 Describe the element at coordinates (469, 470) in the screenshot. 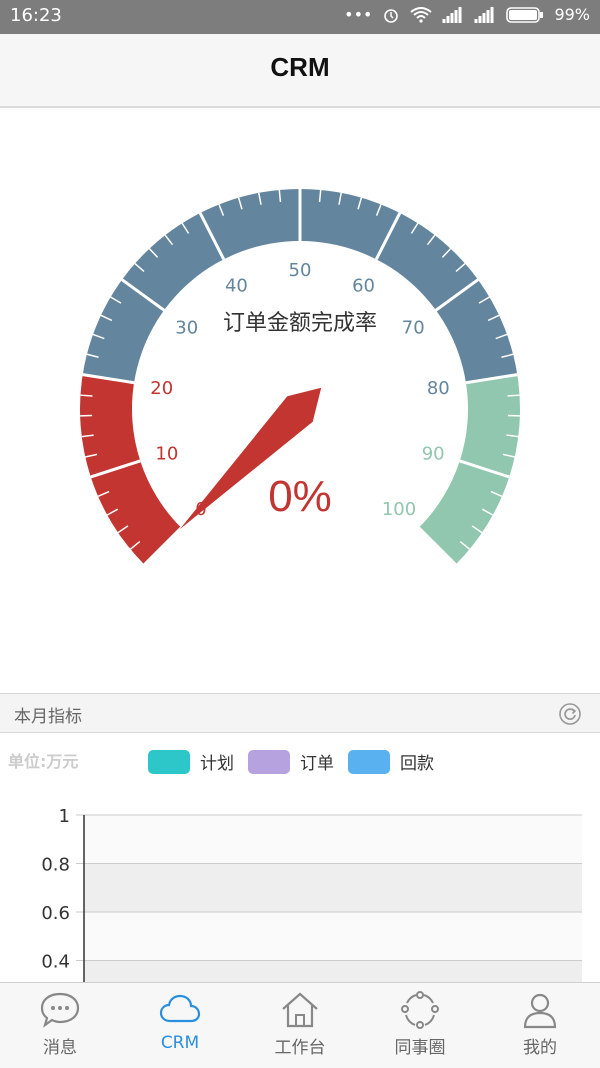

I see `gauge-band-high` at that location.